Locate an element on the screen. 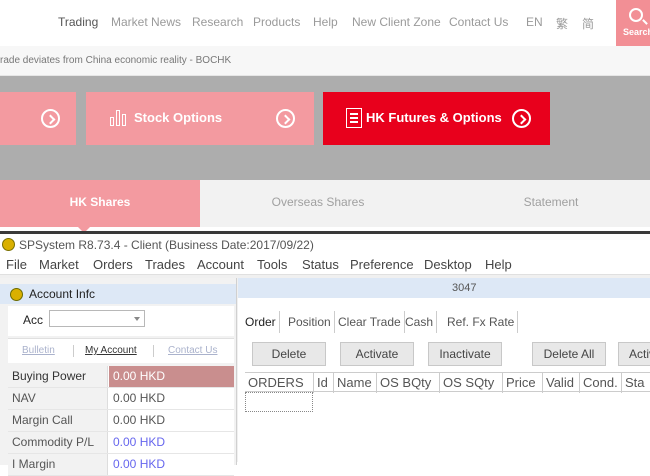 The height and width of the screenshot is (476, 650). account-selector: Acc is located at coordinates (121, 321).